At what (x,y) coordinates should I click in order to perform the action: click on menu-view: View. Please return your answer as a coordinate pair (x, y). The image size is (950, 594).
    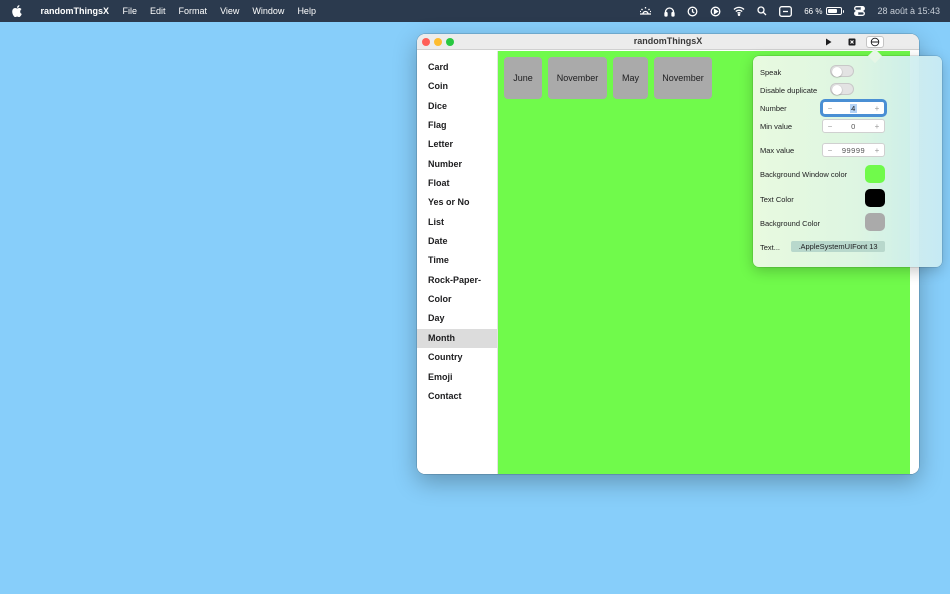
    Looking at the image, I should click on (230, 11).